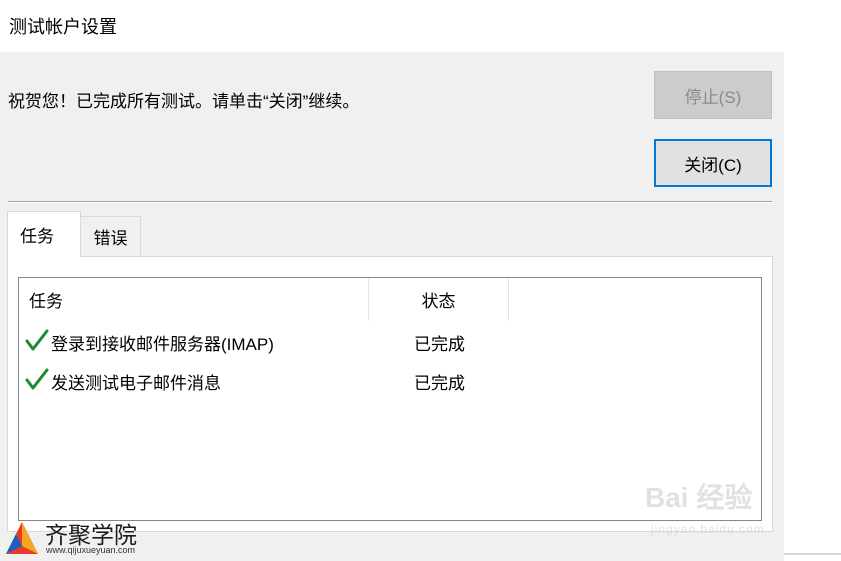  I want to click on column-header-task: 任务, so click(194, 299).